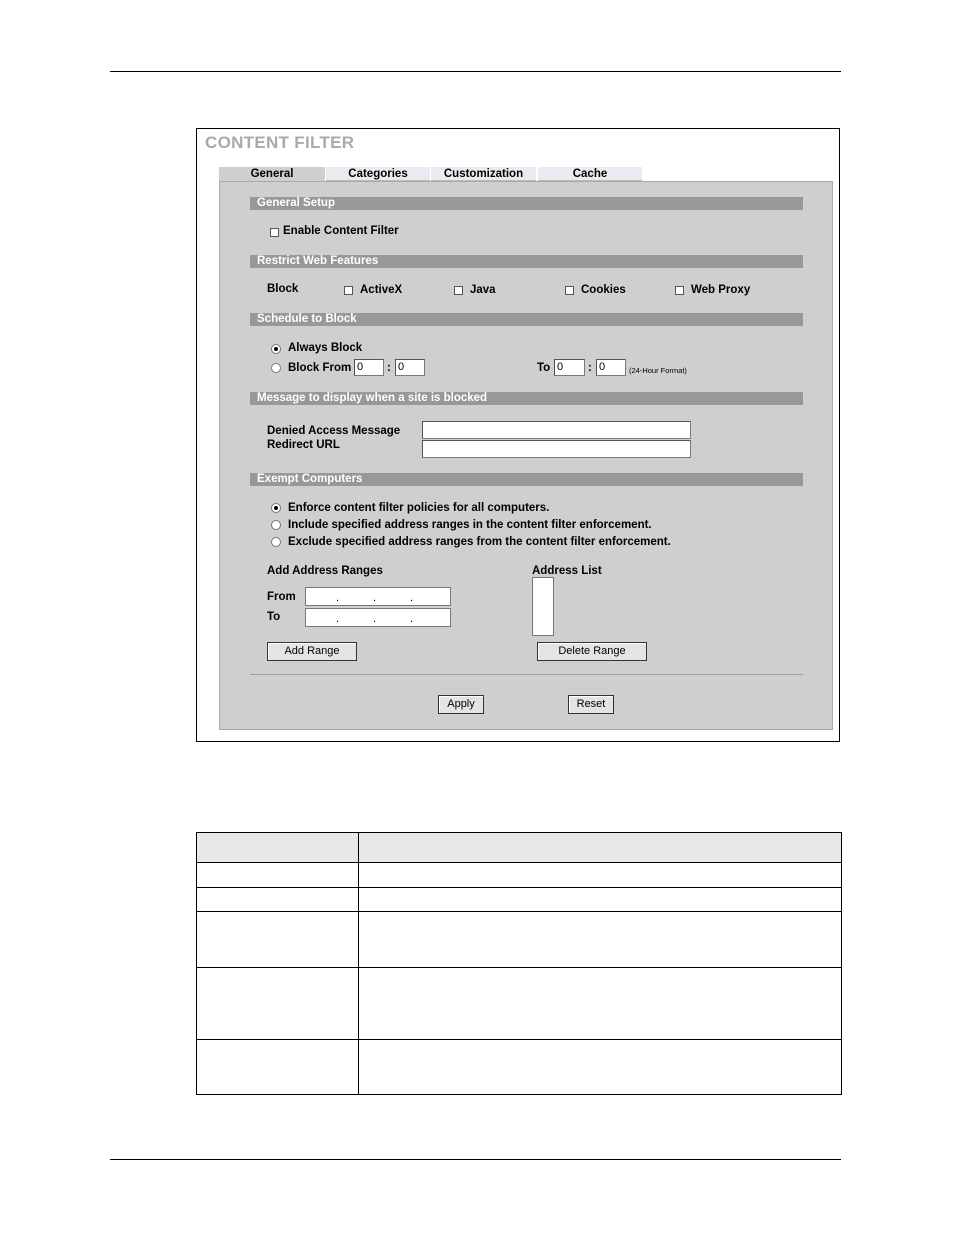 The width and height of the screenshot is (954, 1235). Describe the element at coordinates (276, 508) in the screenshot. I see `enforce-all-radio` at that location.